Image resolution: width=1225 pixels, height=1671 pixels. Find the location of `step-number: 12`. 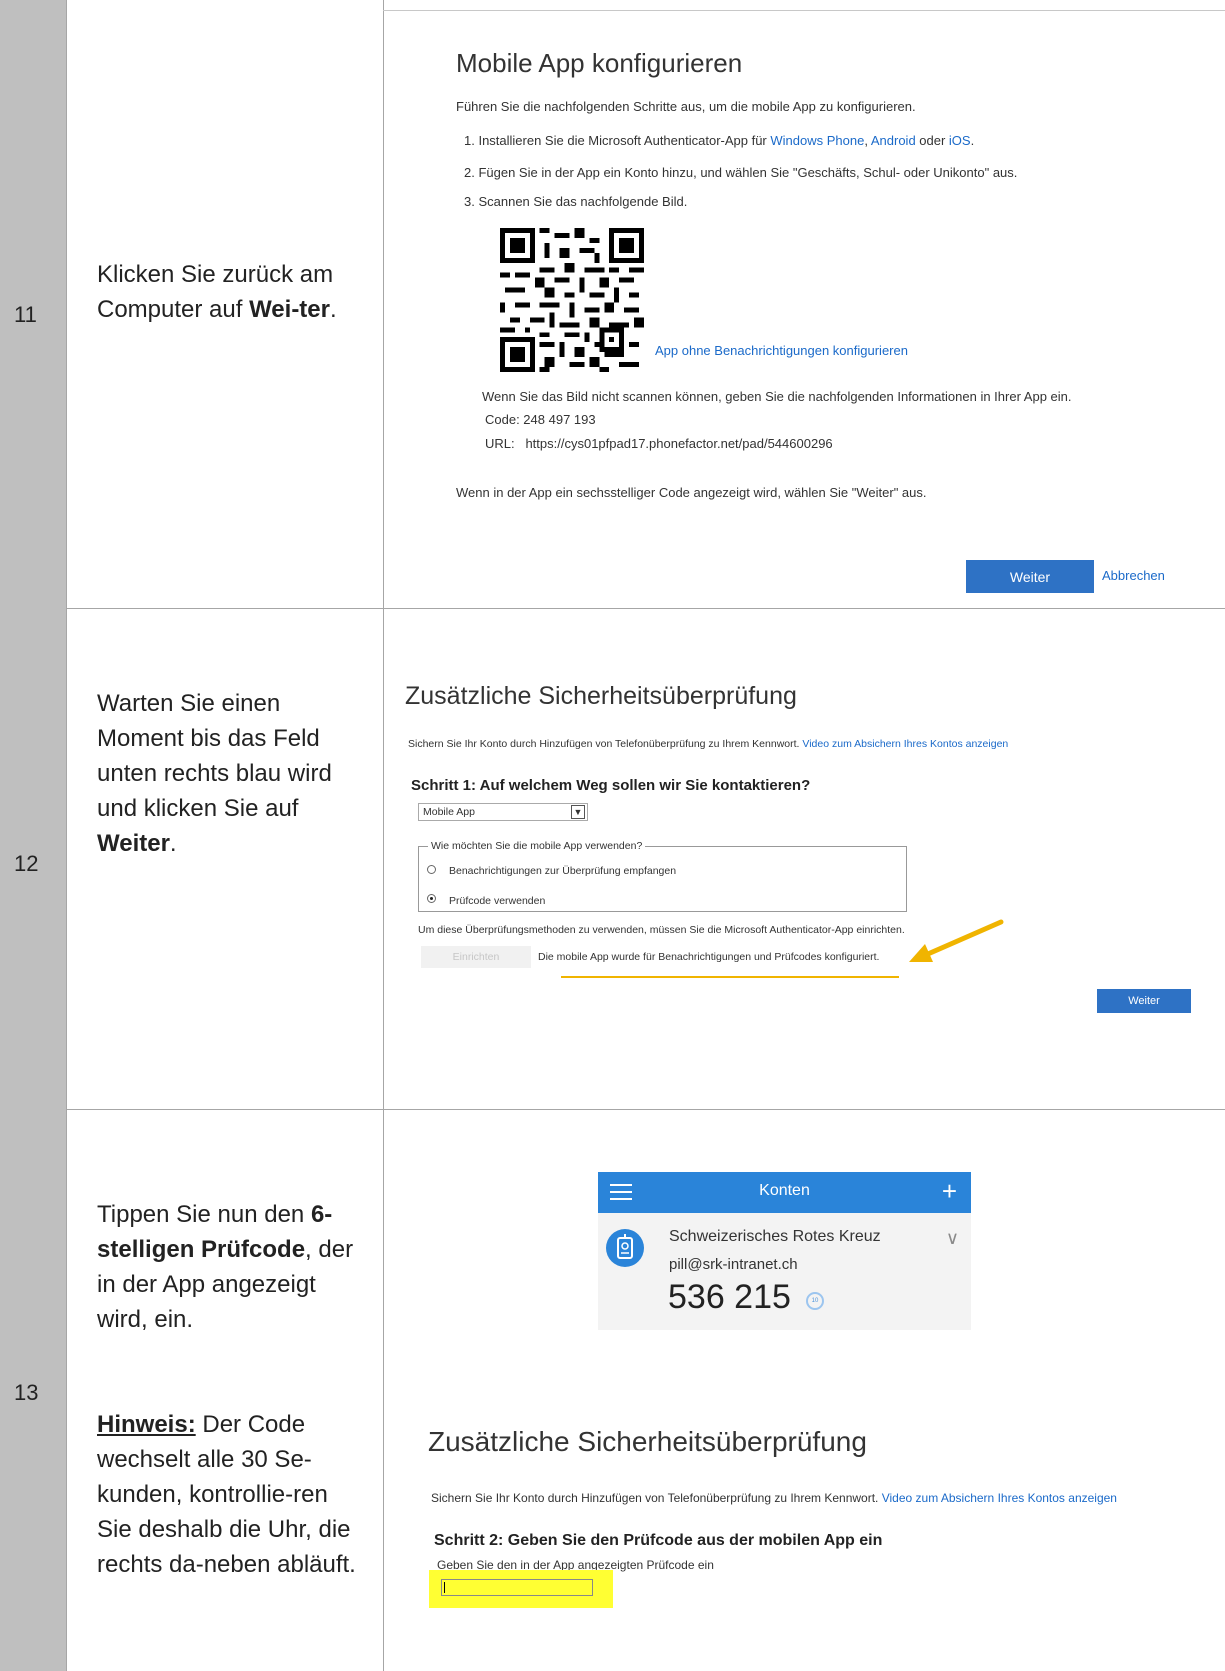

step-number: 12 is located at coordinates (26, 863).